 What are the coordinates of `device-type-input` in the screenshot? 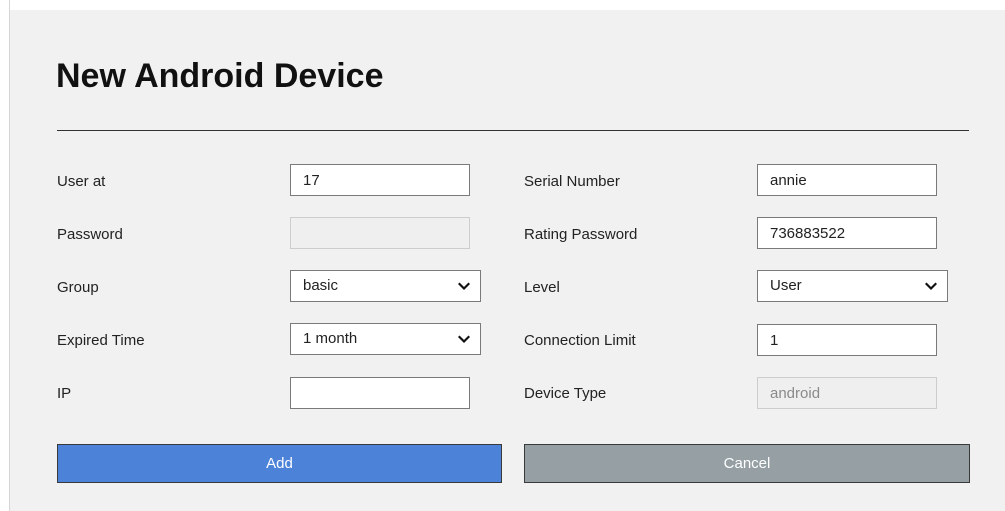 It's located at (847, 393).